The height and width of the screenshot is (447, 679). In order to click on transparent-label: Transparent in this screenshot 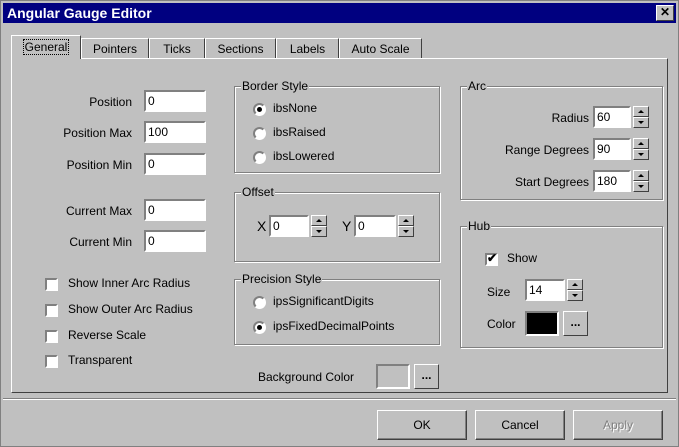, I will do `click(100, 360)`.